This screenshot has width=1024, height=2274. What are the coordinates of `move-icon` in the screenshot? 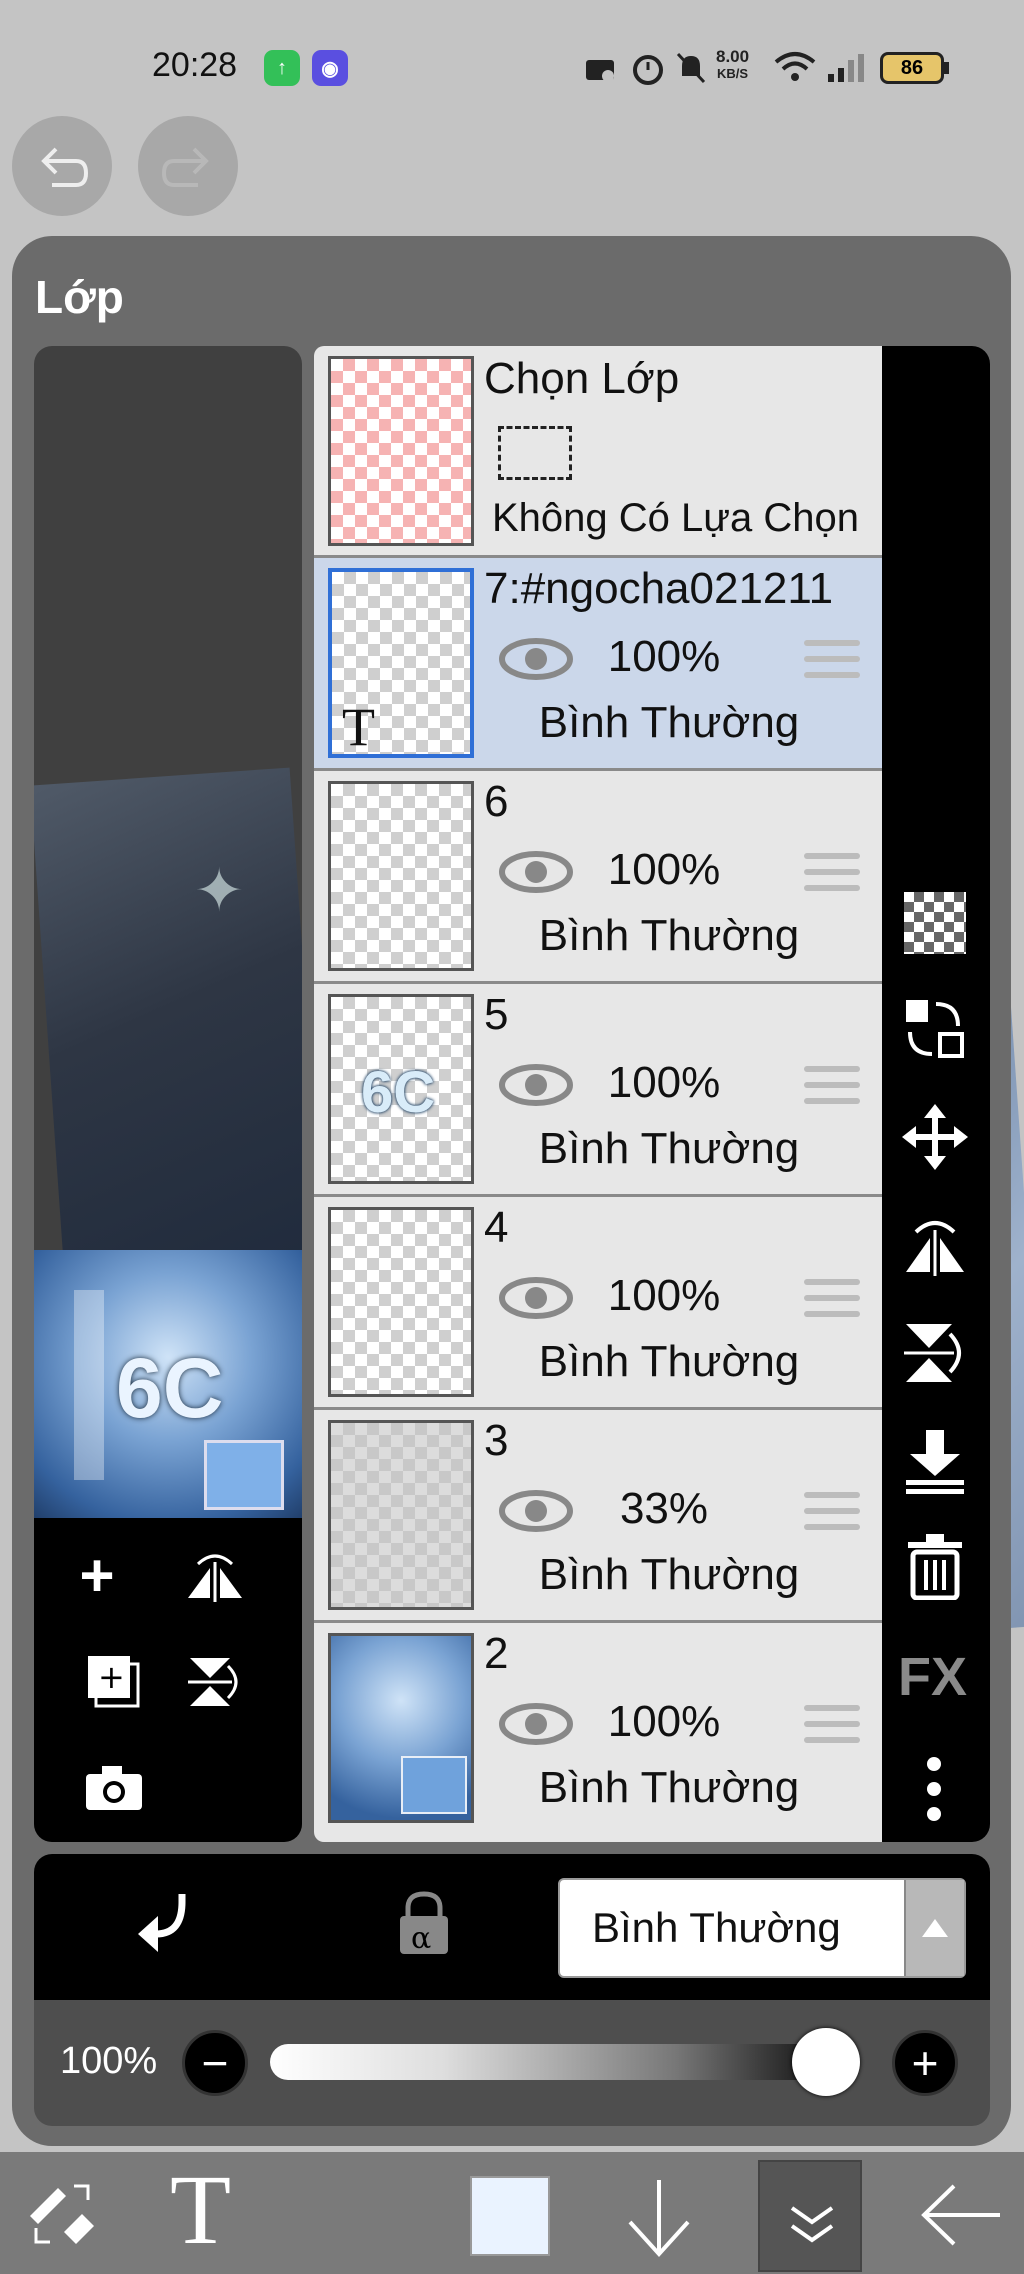 It's located at (935, 1137).